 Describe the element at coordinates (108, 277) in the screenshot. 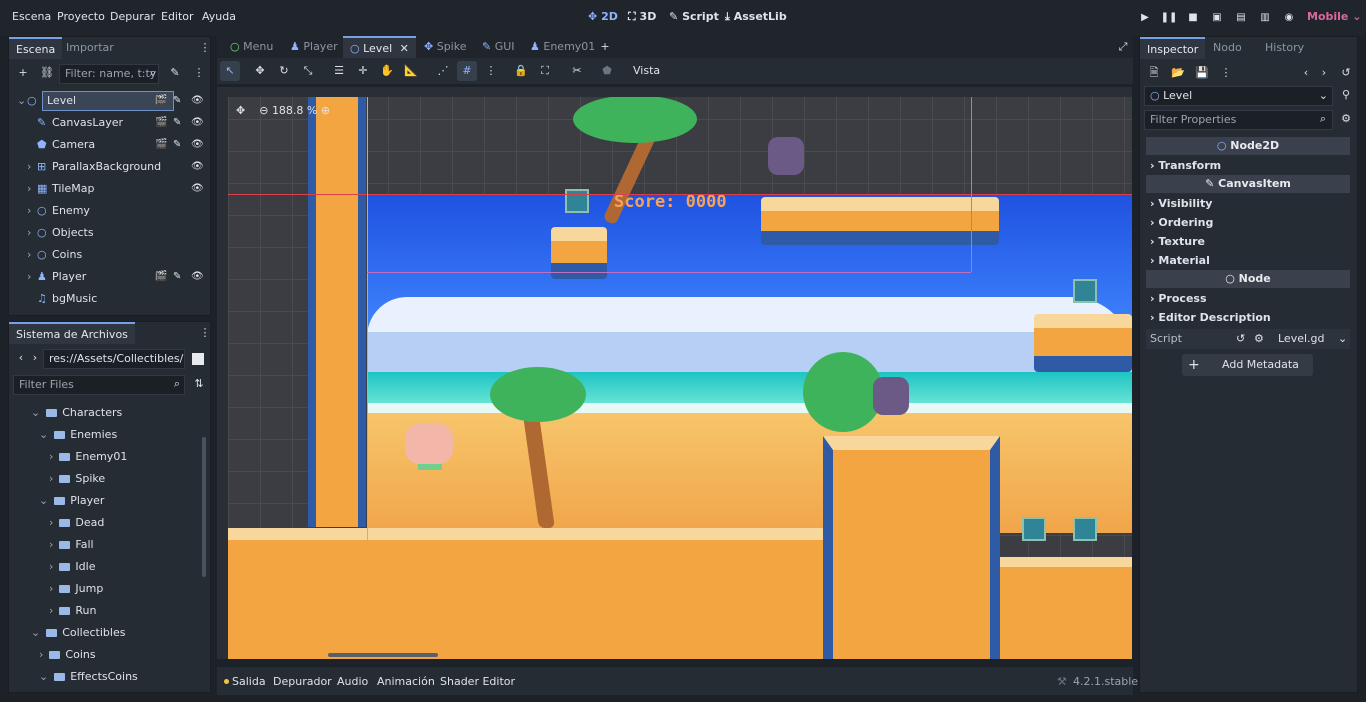

I see `scene-node-player: › ♟ Player ▣ 🎬 ✎ 👁` at that location.